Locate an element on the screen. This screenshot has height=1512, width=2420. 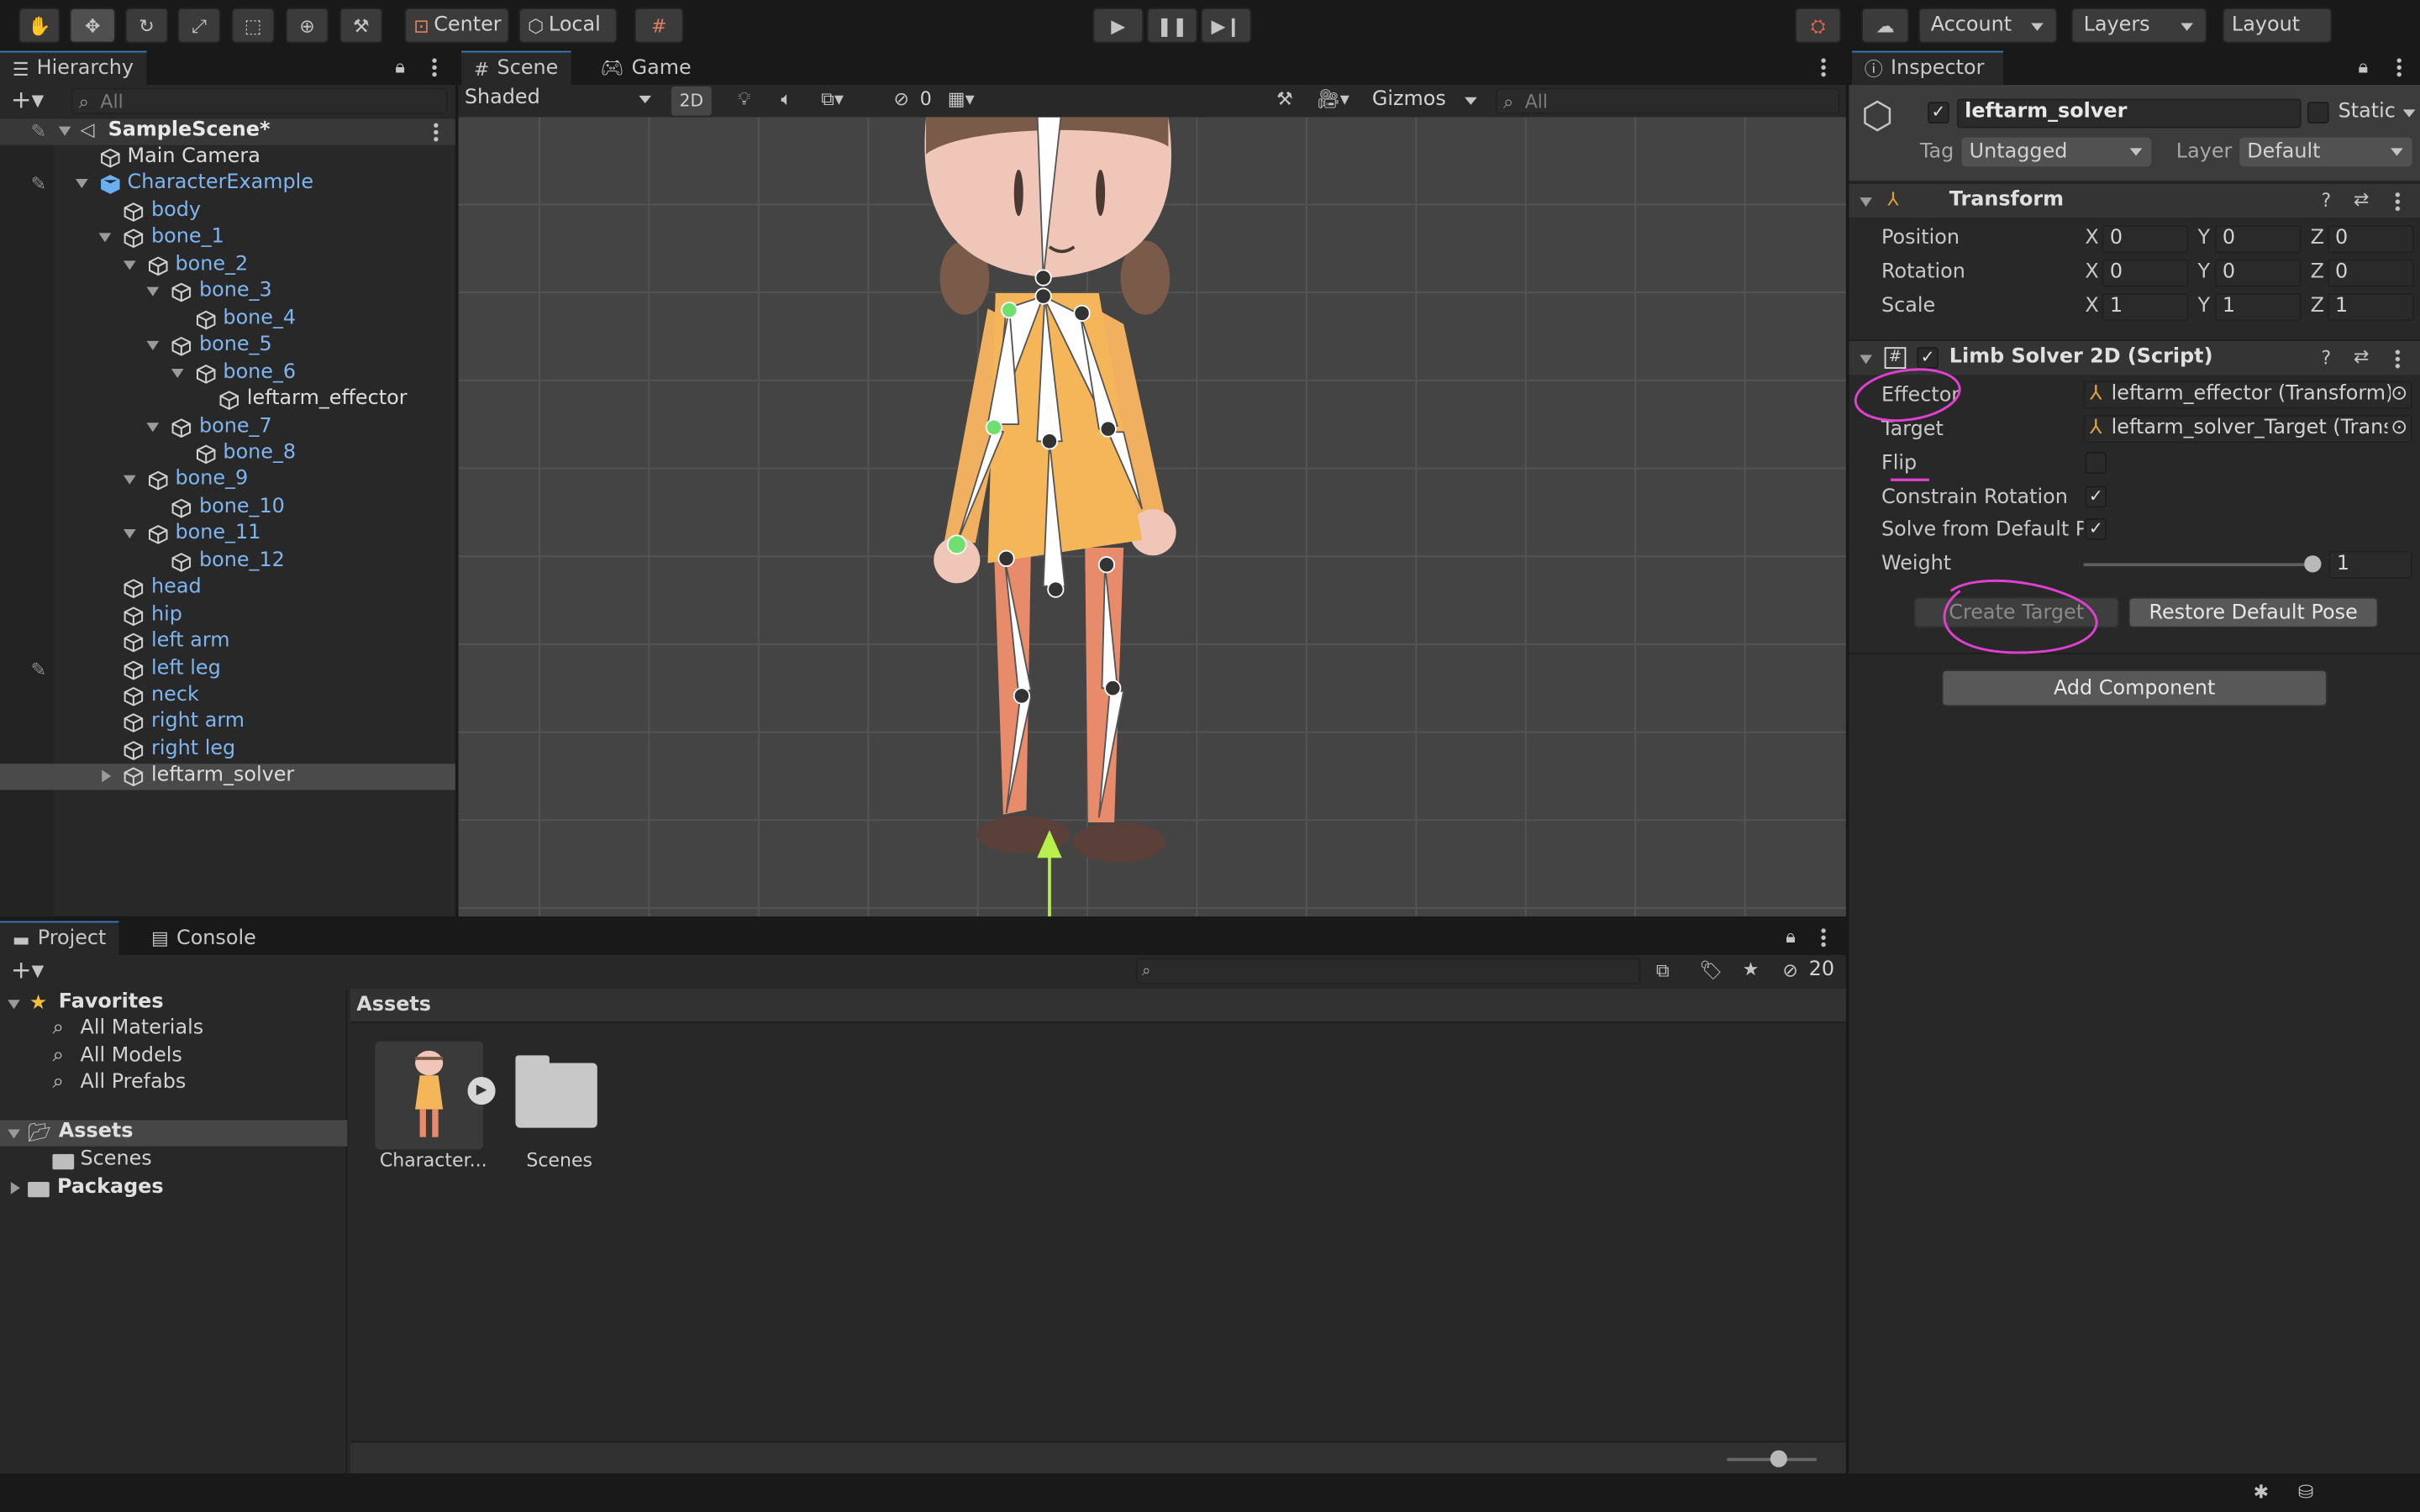
tab-inspector: ⓘ Inspector is located at coordinates (1928, 68).